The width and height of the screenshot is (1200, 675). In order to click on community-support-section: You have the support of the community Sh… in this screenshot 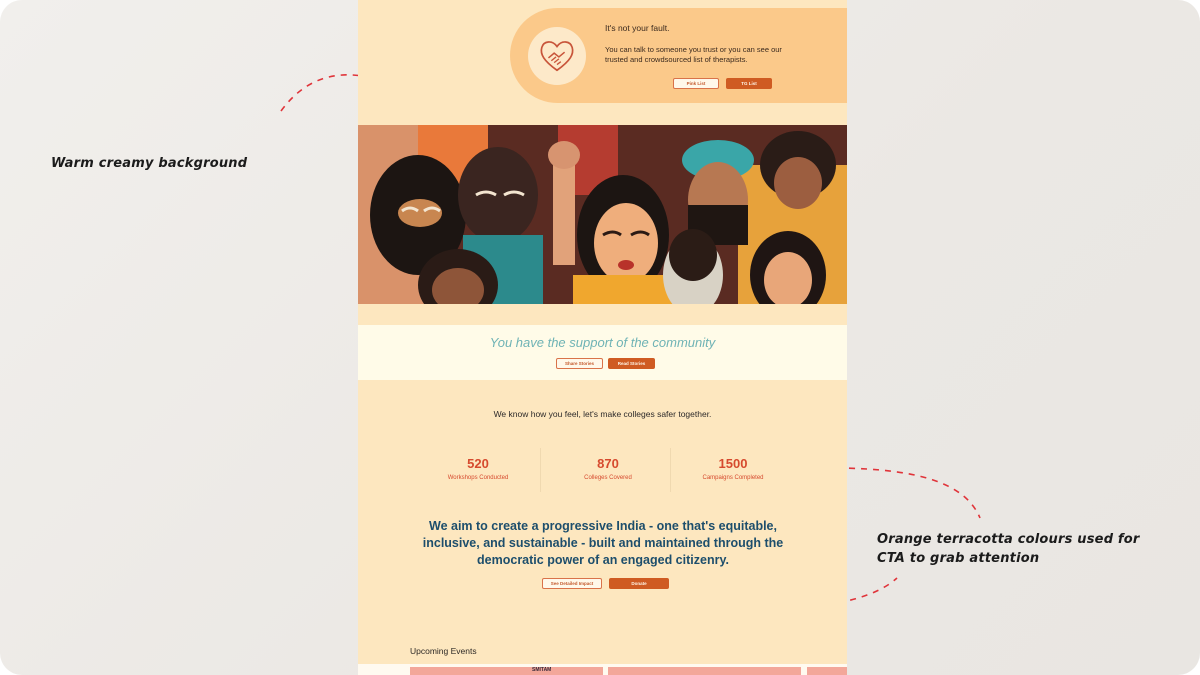, I will do `click(602, 352)`.